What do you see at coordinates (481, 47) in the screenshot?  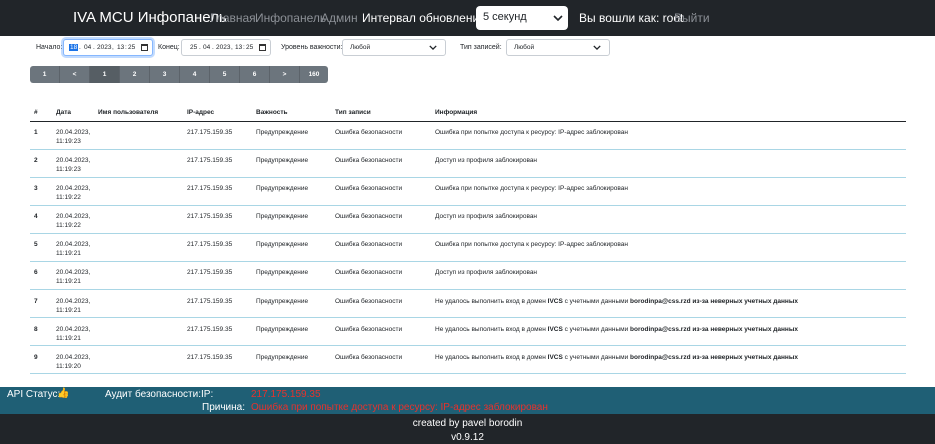 I see `record-type-label: Тип записей:` at bounding box center [481, 47].